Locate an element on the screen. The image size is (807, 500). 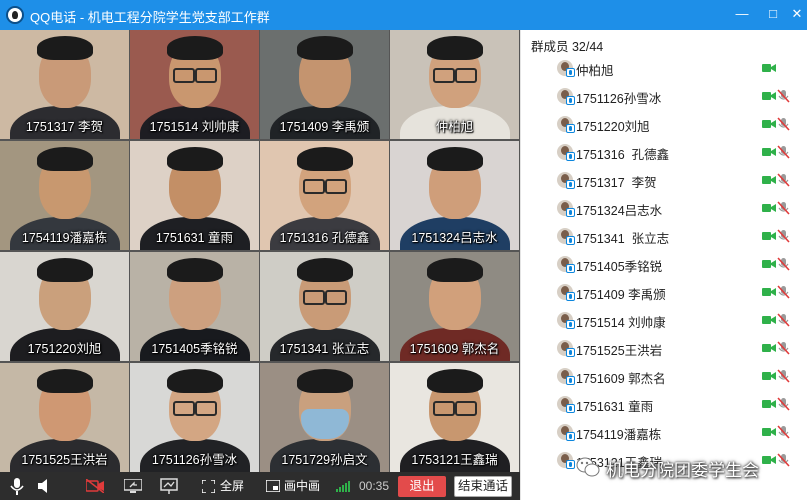
member-row: 1751220刘旭 is located at coordinates (664, 124).